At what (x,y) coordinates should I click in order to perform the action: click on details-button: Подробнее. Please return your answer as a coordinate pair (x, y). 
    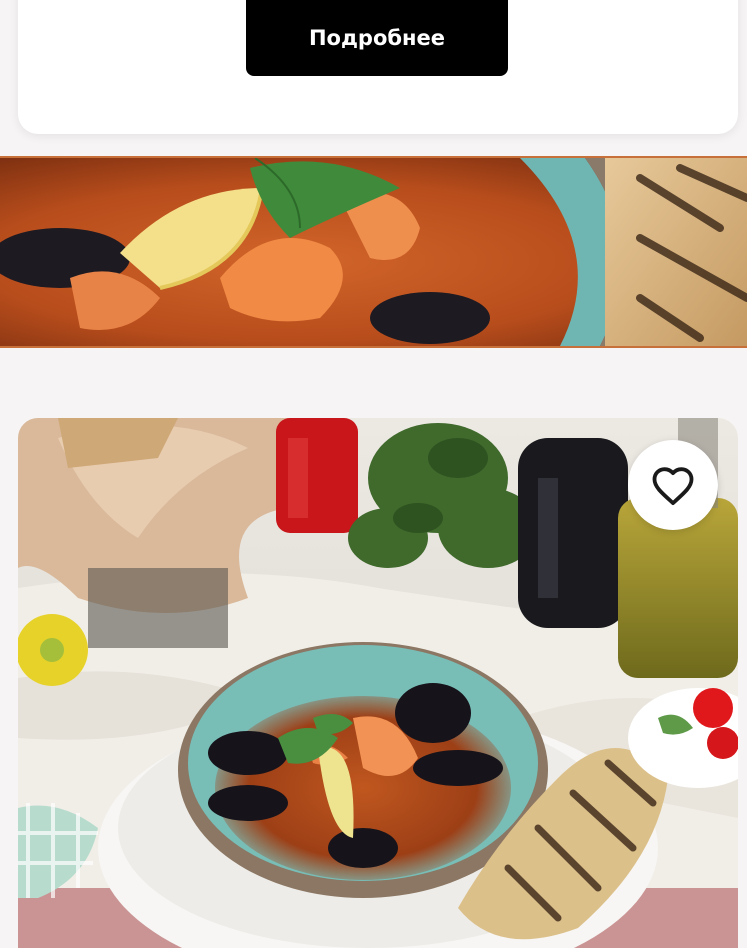
    Looking at the image, I should click on (377, 38).